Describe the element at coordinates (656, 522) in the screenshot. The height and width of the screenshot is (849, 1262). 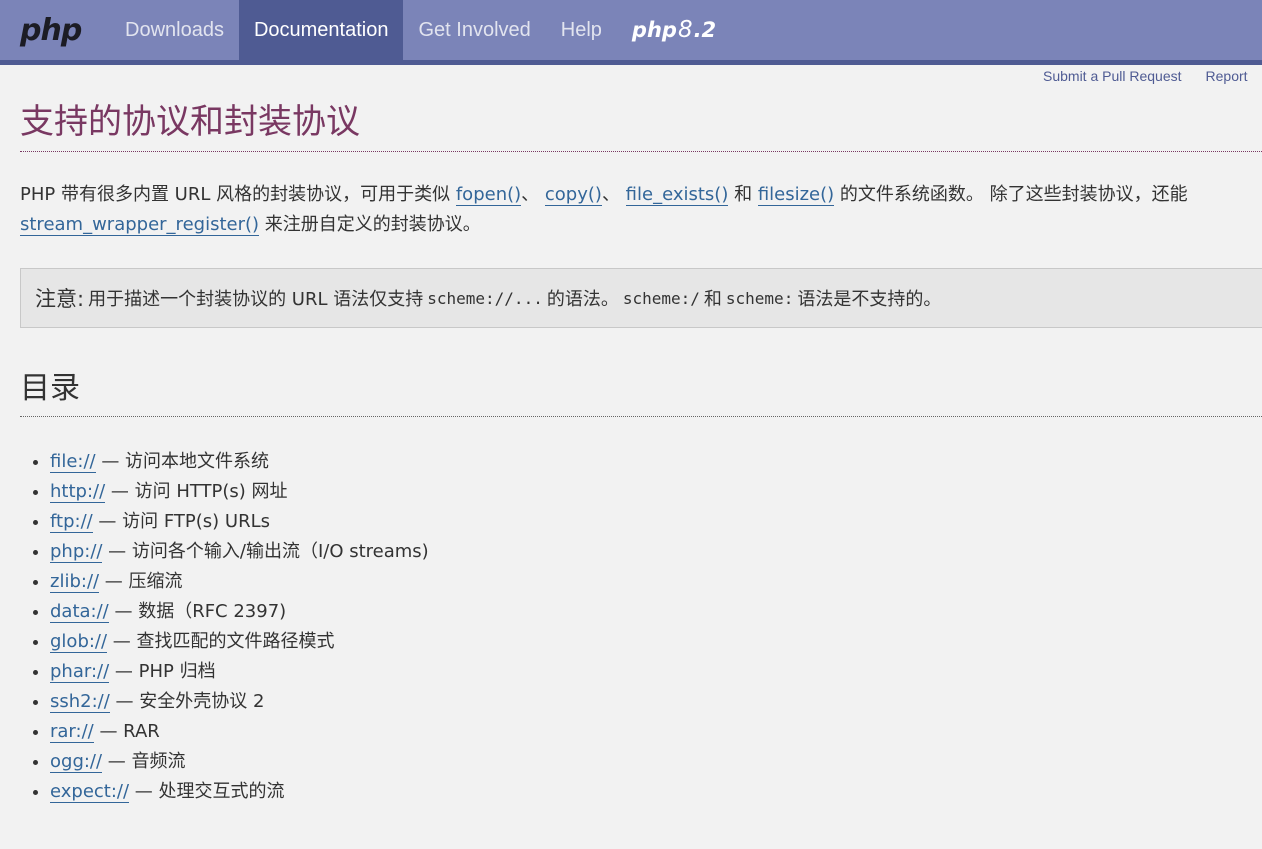
I see `list-item: ftp:// — 访问 FTP(s) URLs` at that location.